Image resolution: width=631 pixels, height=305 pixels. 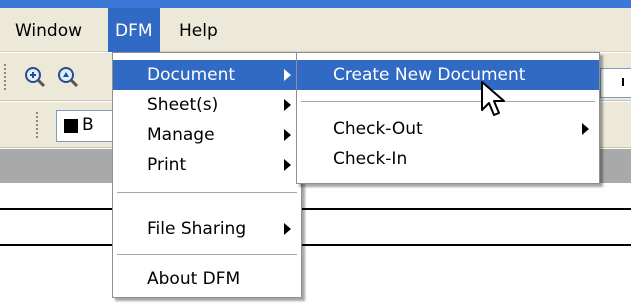 What do you see at coordinates (315, 4) in the screenshot?
I see `window-title-strip` at bounding box center [315, 4].